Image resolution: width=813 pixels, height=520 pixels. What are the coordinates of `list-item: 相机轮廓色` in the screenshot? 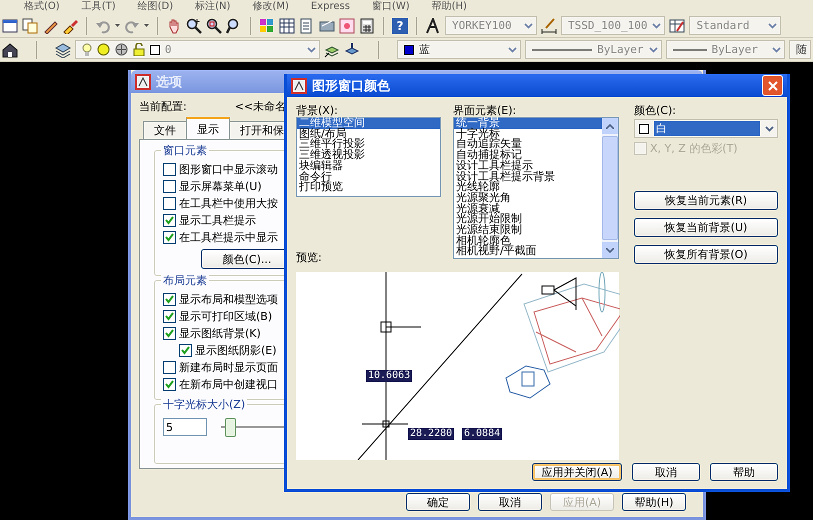 It's located at (528, 241).